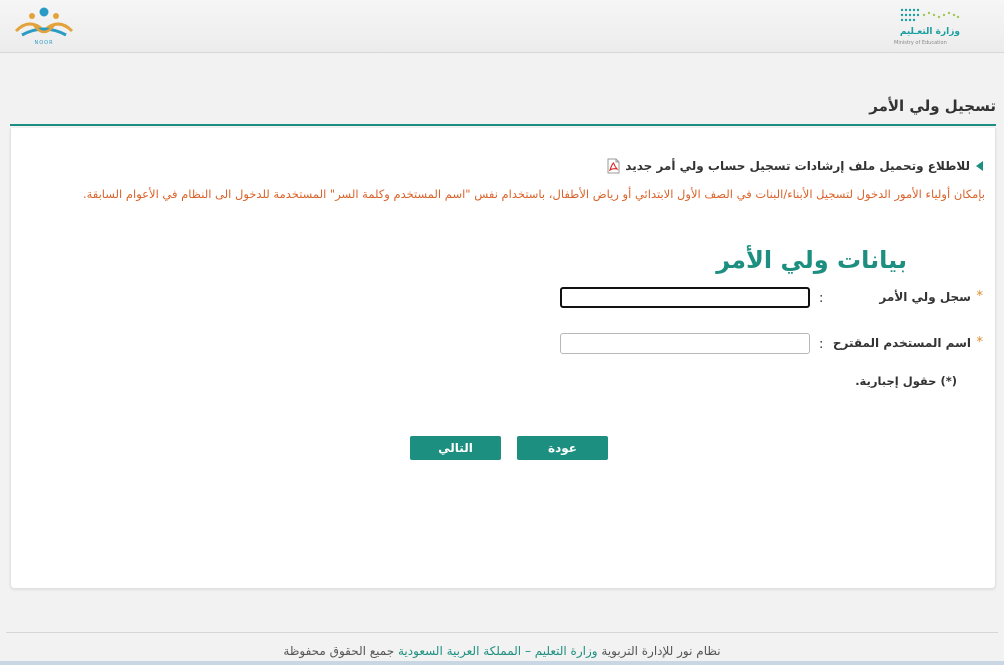 The width and height of the screenshot is (1004, 665). I want to click on triangle-right-icon, so click(979, 166).